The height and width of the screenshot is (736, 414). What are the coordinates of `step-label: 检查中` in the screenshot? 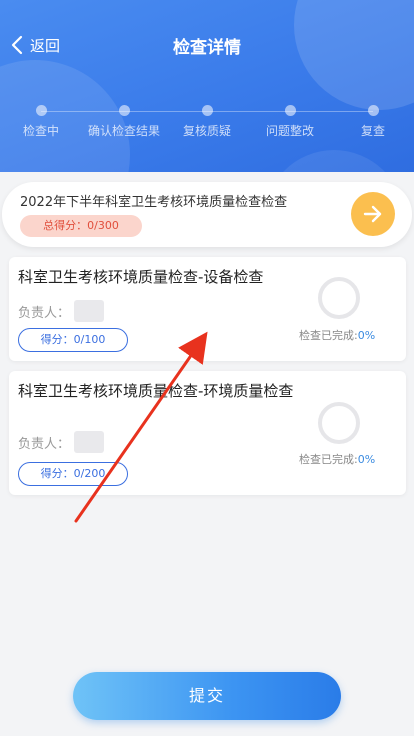 It's located at (40, 131).